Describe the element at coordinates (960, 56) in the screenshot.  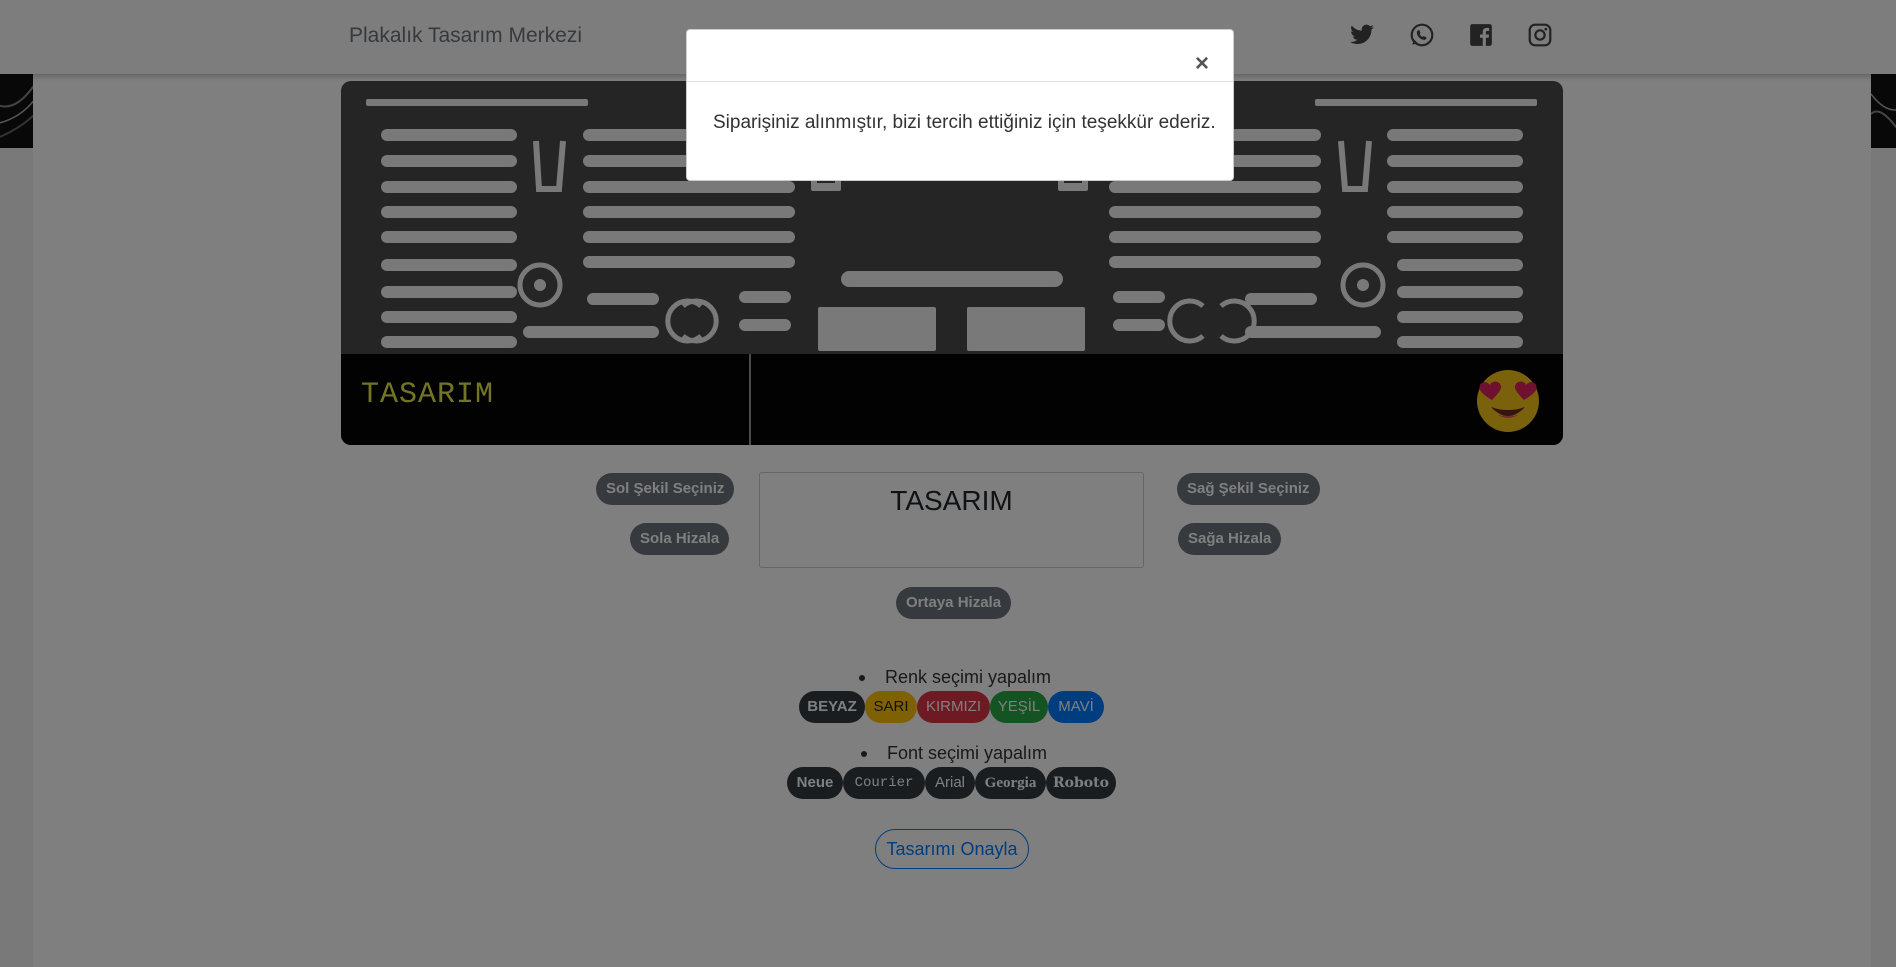
I see `modal-header: ×` at that location.